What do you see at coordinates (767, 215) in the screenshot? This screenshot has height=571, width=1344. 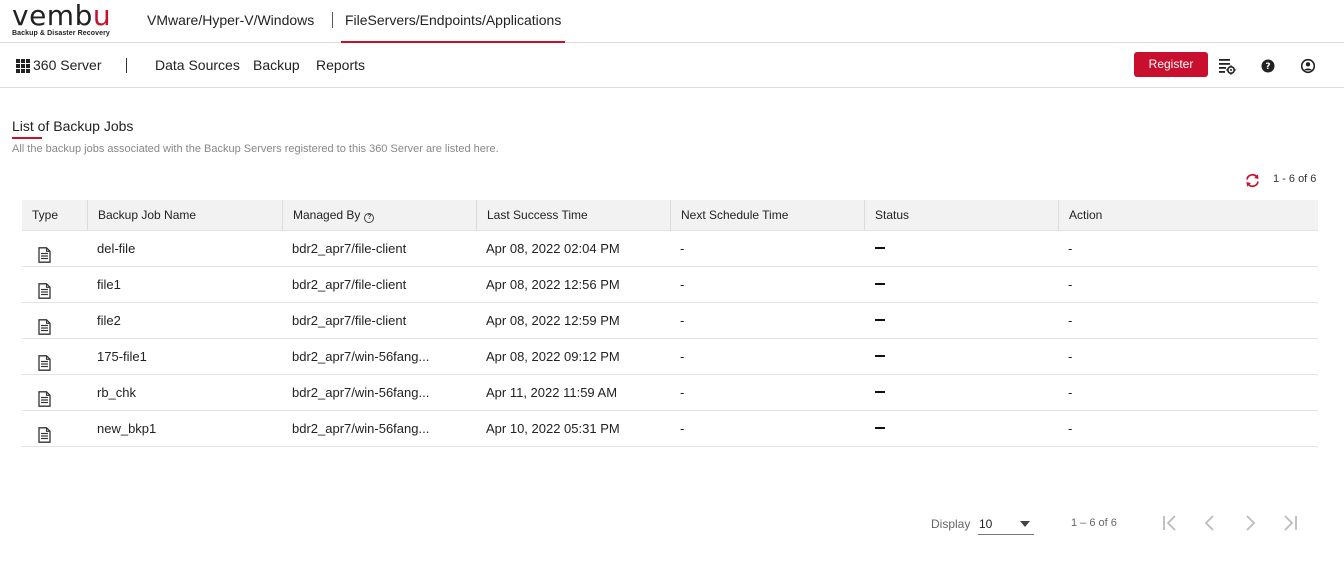 I see `col-next-schedule-time: Next Schedule Time` at bounding box center [767, 215].